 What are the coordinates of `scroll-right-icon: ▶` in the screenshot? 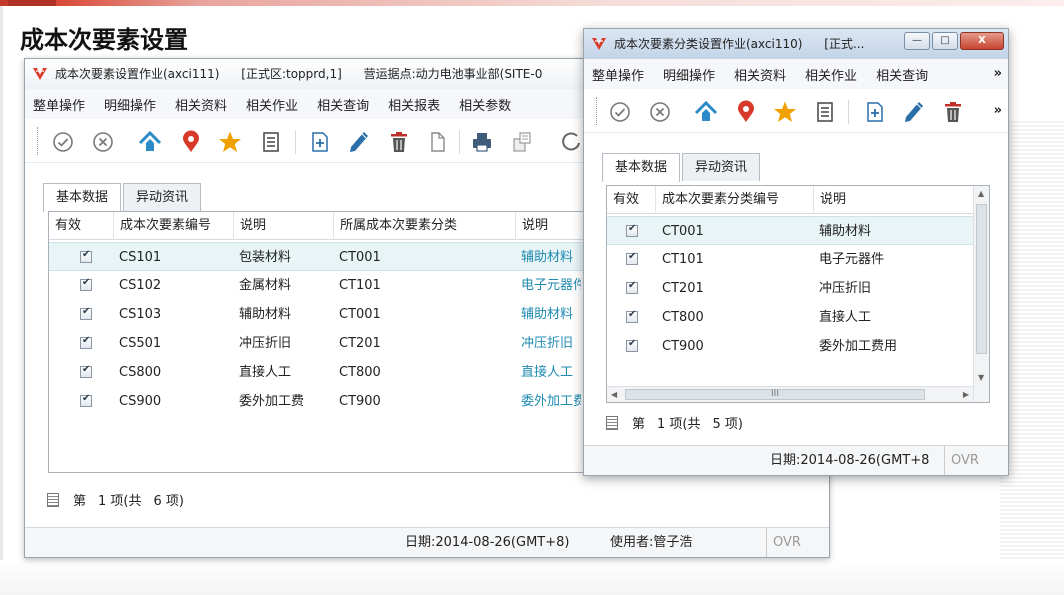 It's located at (966, 394).